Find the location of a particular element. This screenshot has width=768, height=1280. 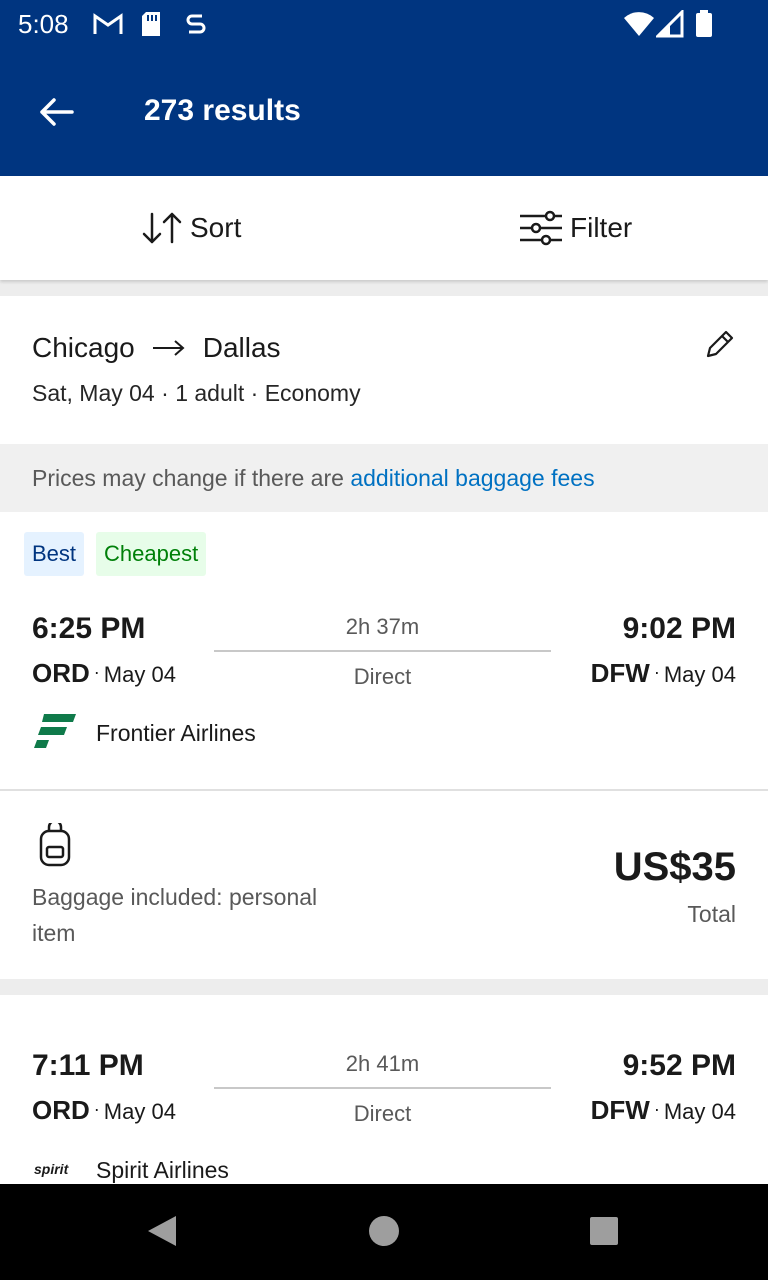

app-bar: 273 results is located at coordinates (384, 113).